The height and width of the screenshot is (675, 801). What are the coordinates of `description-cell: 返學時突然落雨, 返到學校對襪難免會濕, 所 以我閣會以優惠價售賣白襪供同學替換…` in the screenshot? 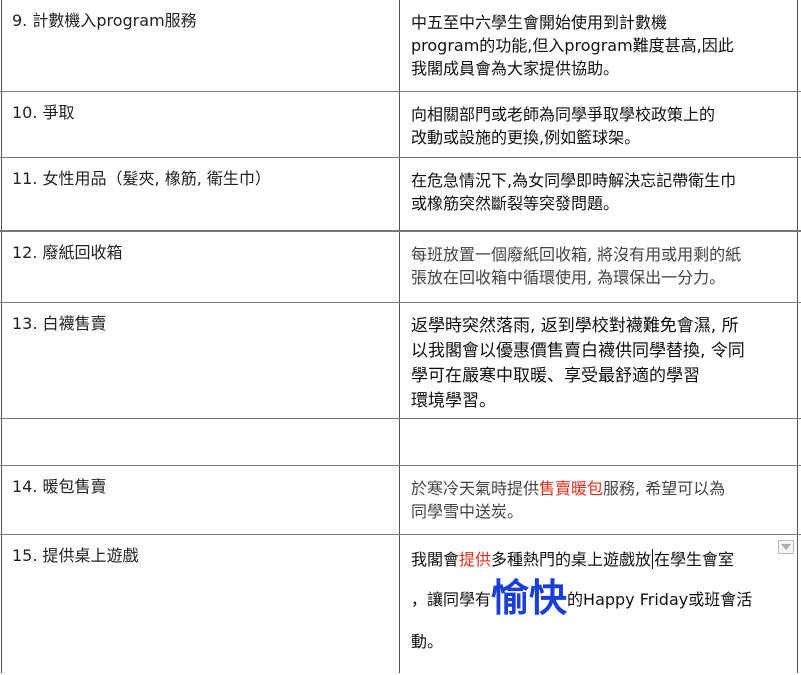 It's located at (598, 364).